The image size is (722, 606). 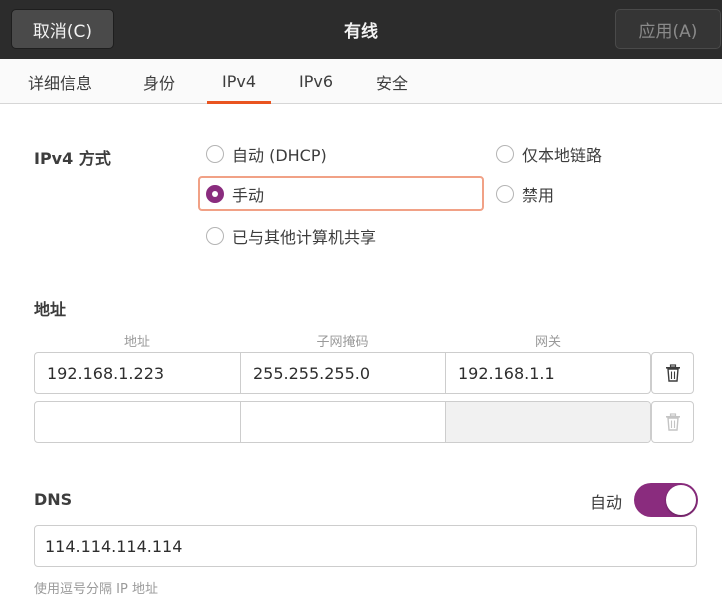 What do you see at coordinates (342, 342) in the screenshot?
I see `column-header-netmask: 子网掩码` at bounding box center [342, 342].